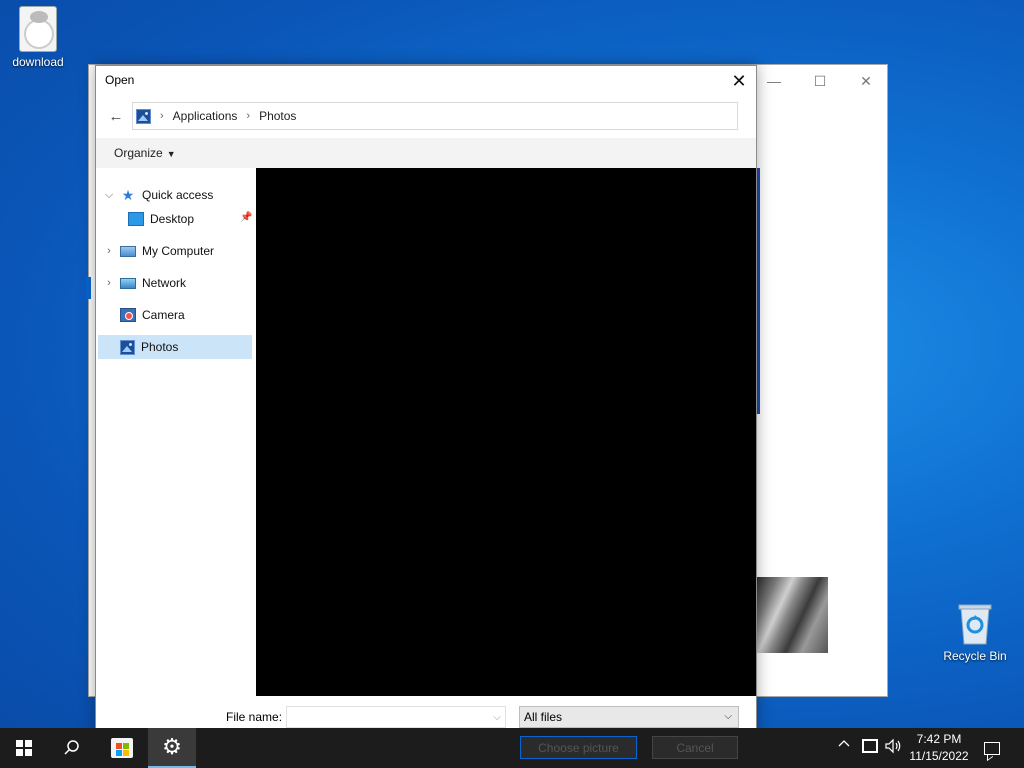 The width and height of the screenshot is (1024, 768). What do you see at coordinates (870, 746) in the screenshot?
I see `network-tray-icon` at bounding box center [870, 746].